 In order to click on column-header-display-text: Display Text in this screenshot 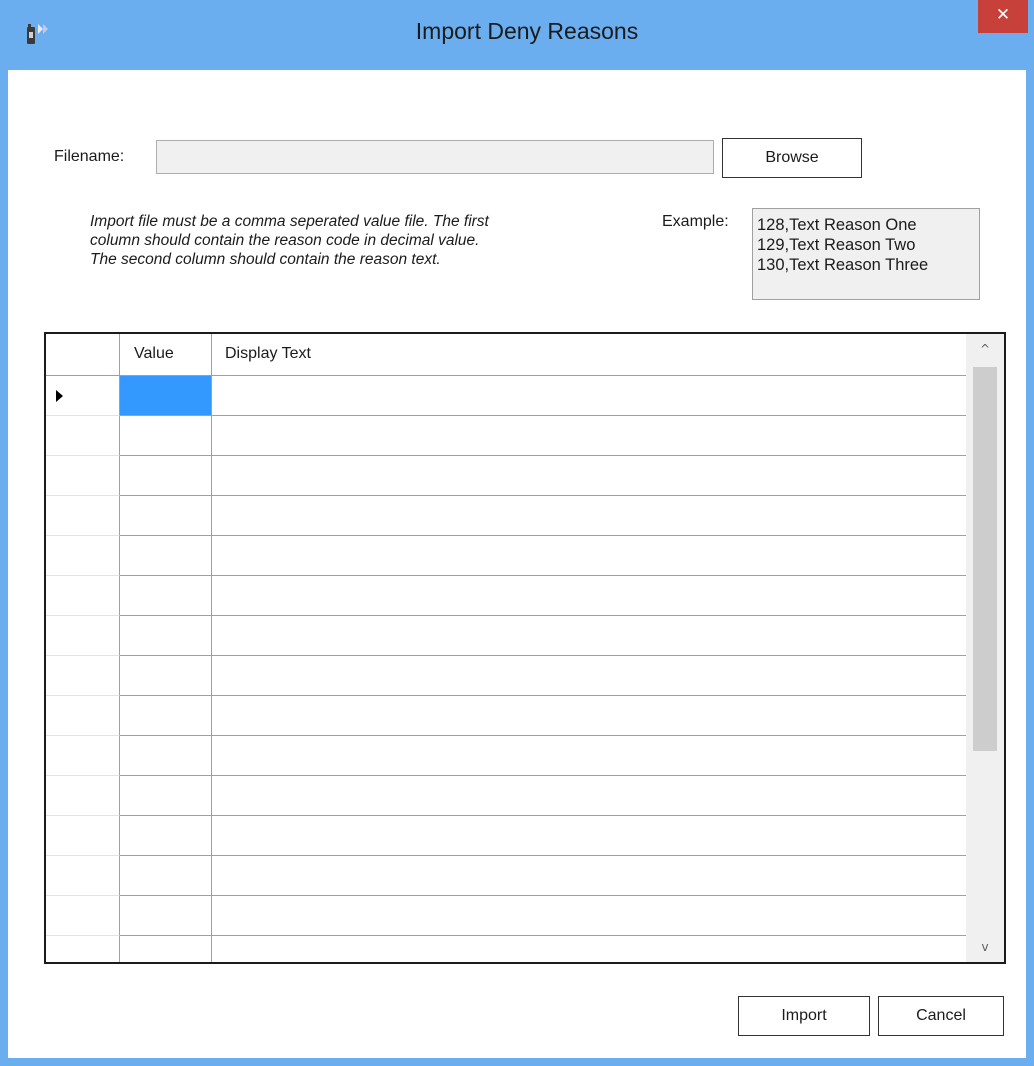, I will do `click(589, 355)`.